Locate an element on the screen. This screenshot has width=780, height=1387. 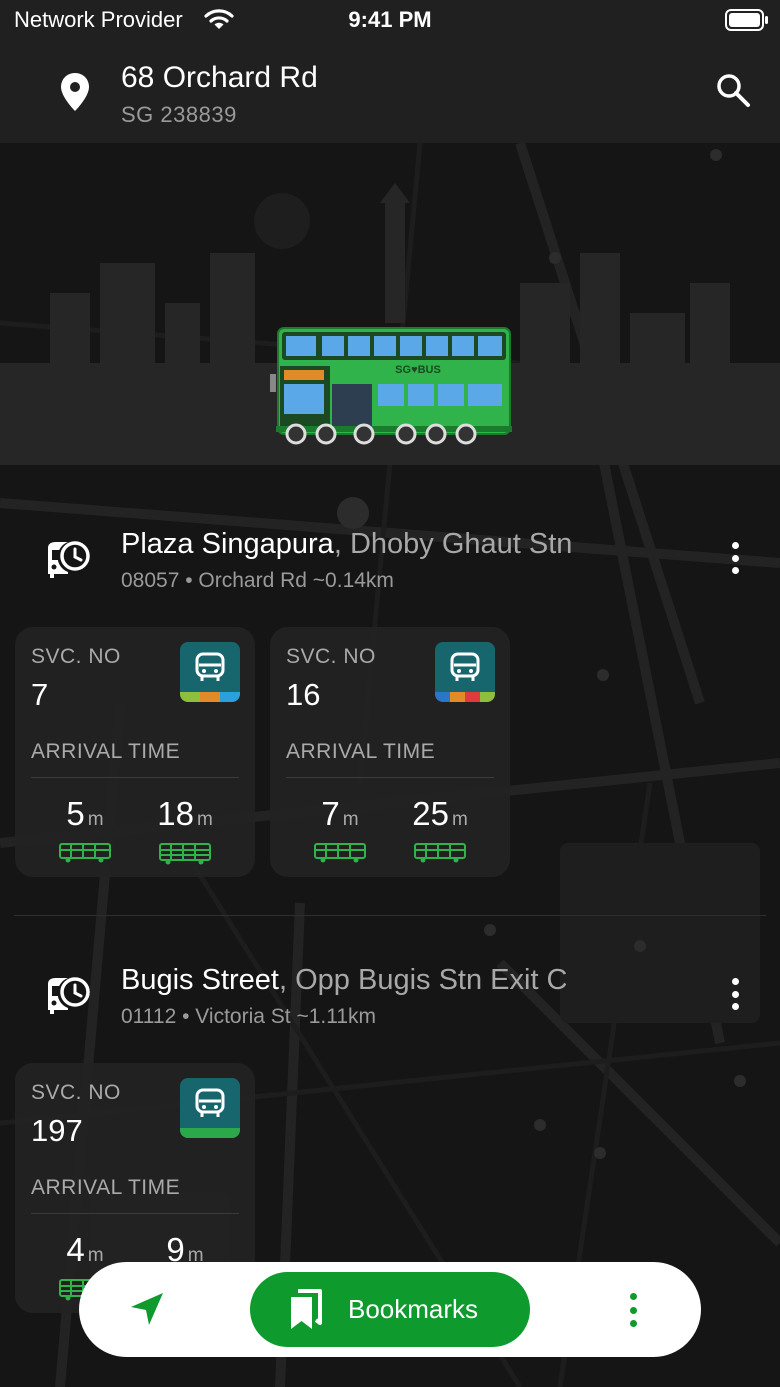
stop-name: Bugis Street, Opp Bugis Stn Exit C is located at coordinates (344, 980).